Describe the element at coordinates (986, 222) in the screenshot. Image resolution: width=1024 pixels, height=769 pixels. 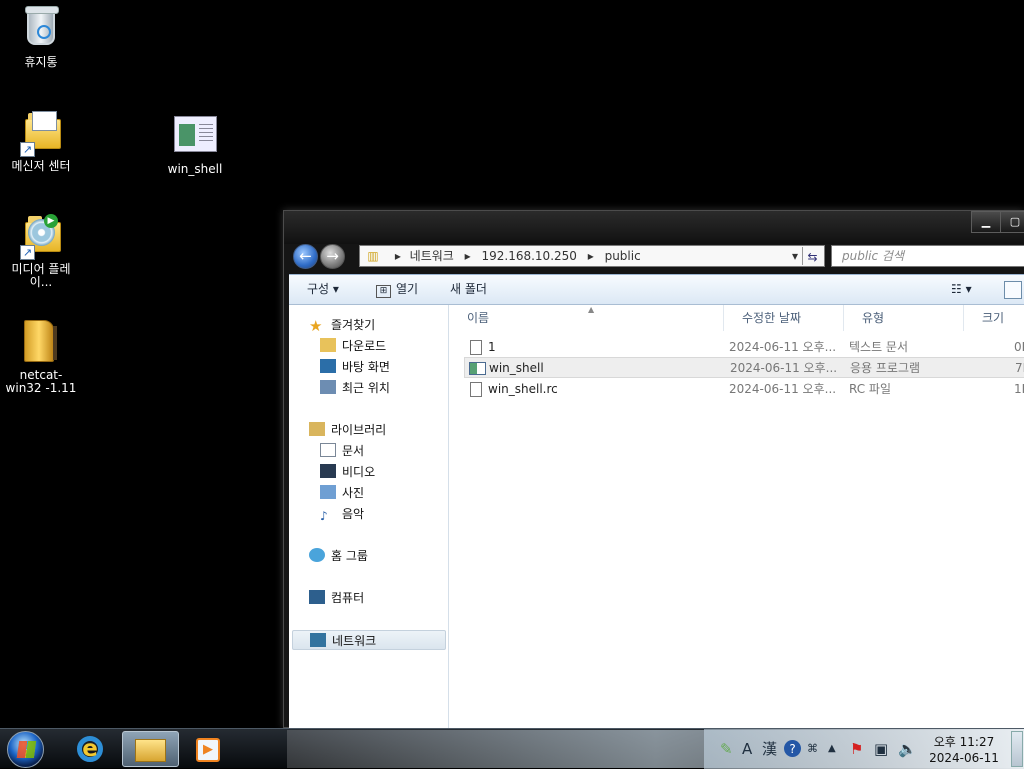
I see `minimize-button: ▁` at that location.